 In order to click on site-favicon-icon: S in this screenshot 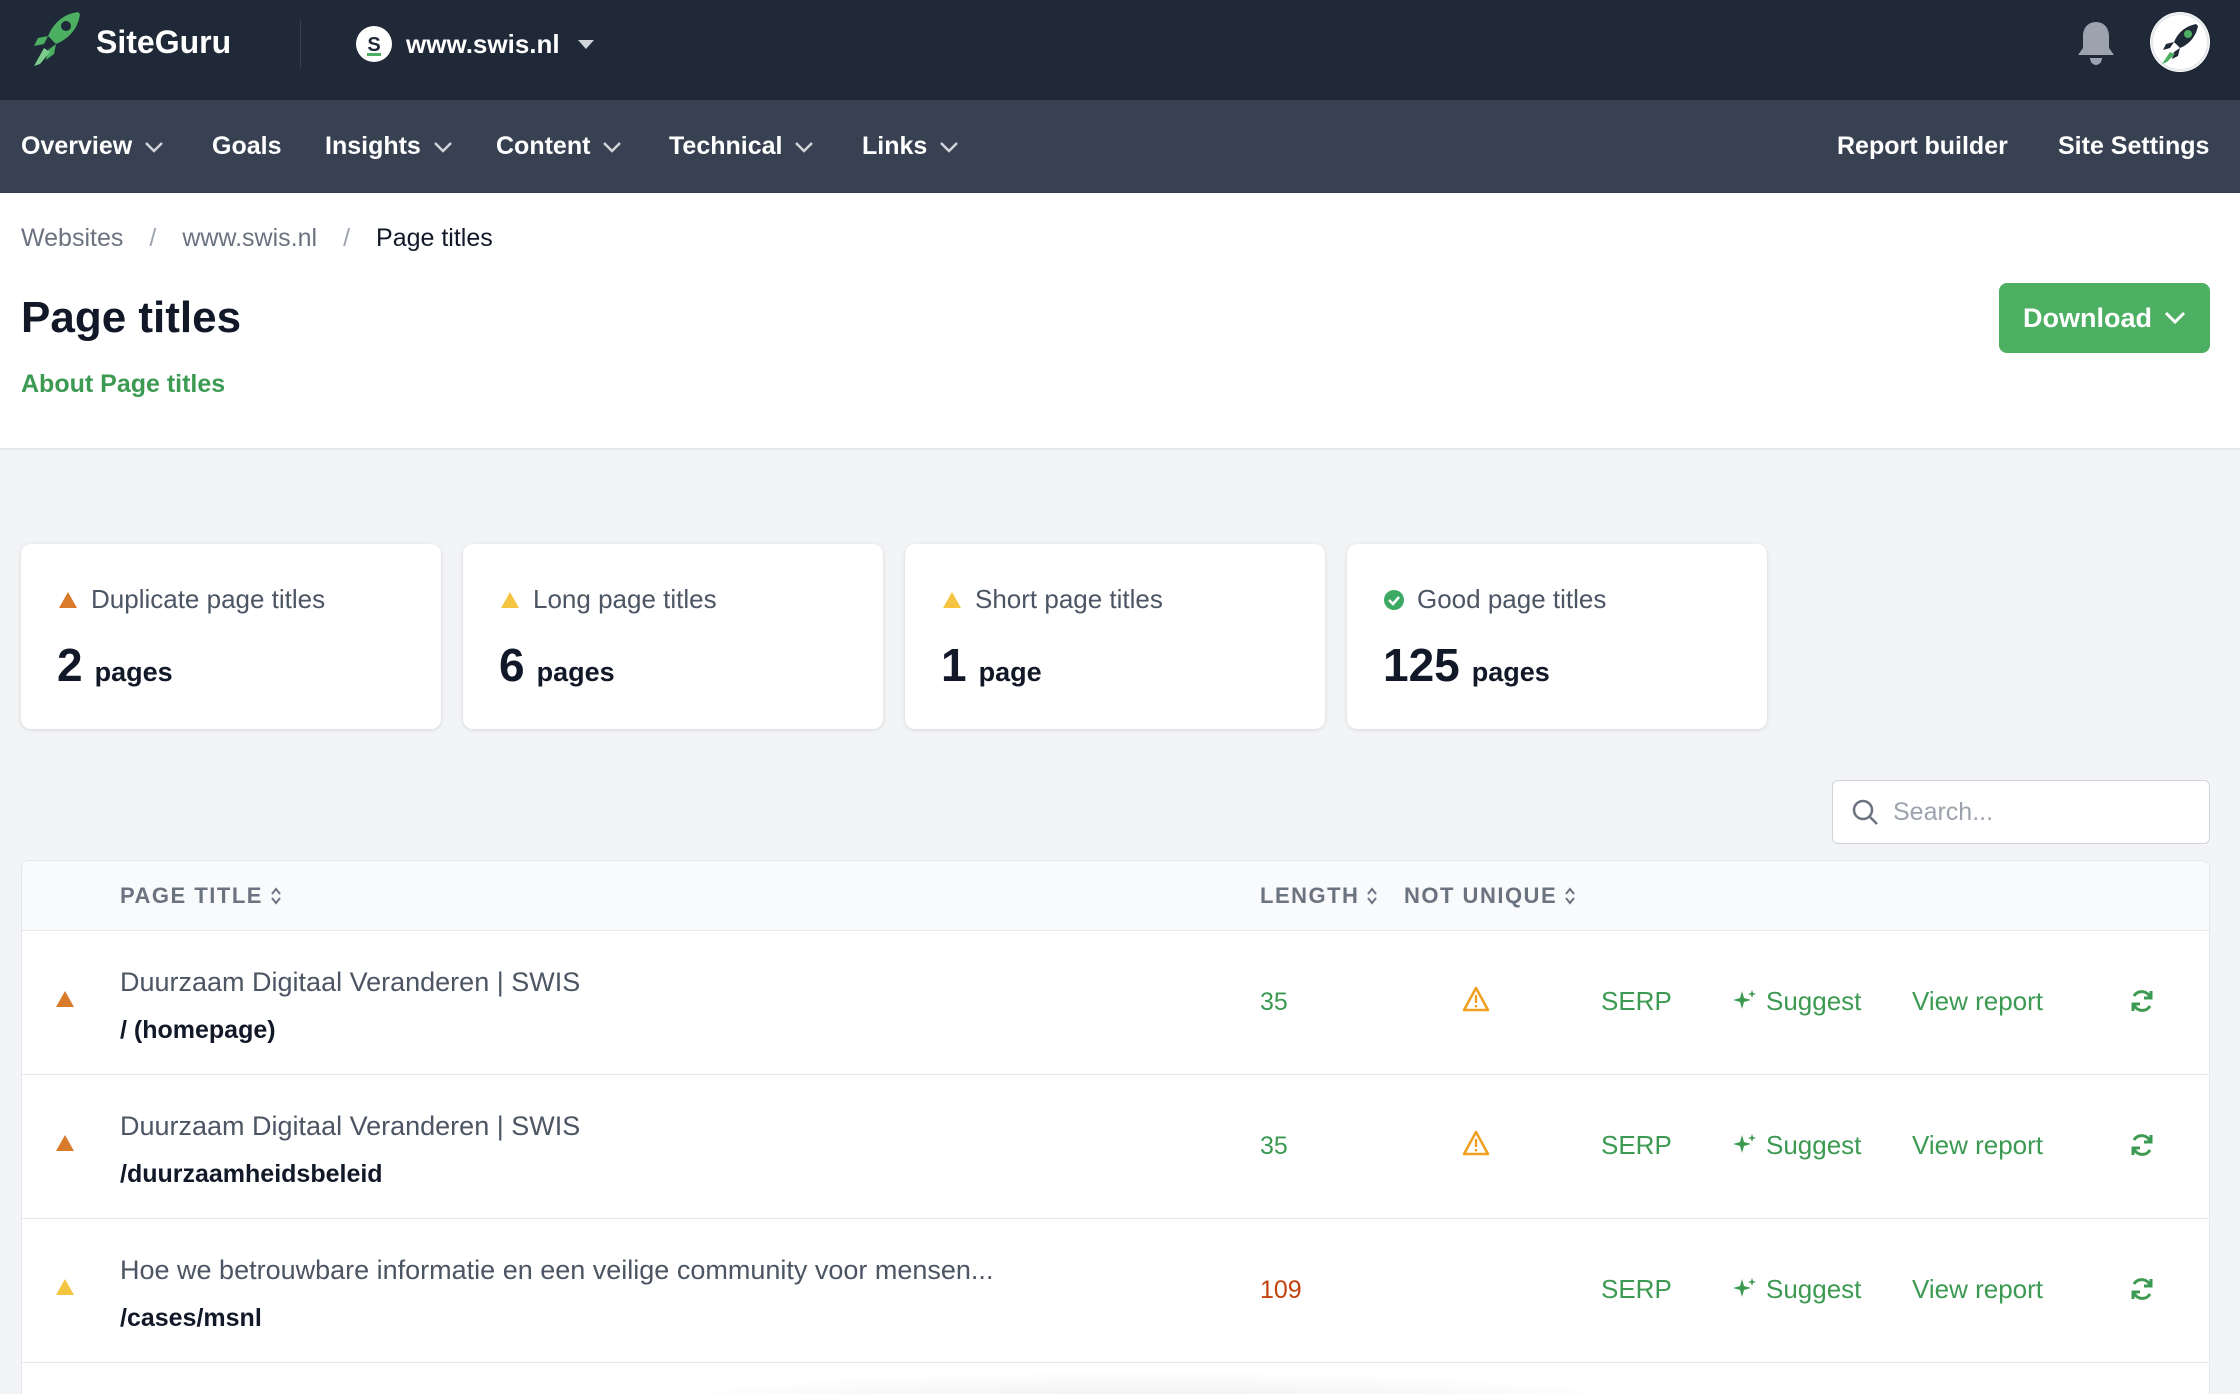, I will do `click(374, 44)`.